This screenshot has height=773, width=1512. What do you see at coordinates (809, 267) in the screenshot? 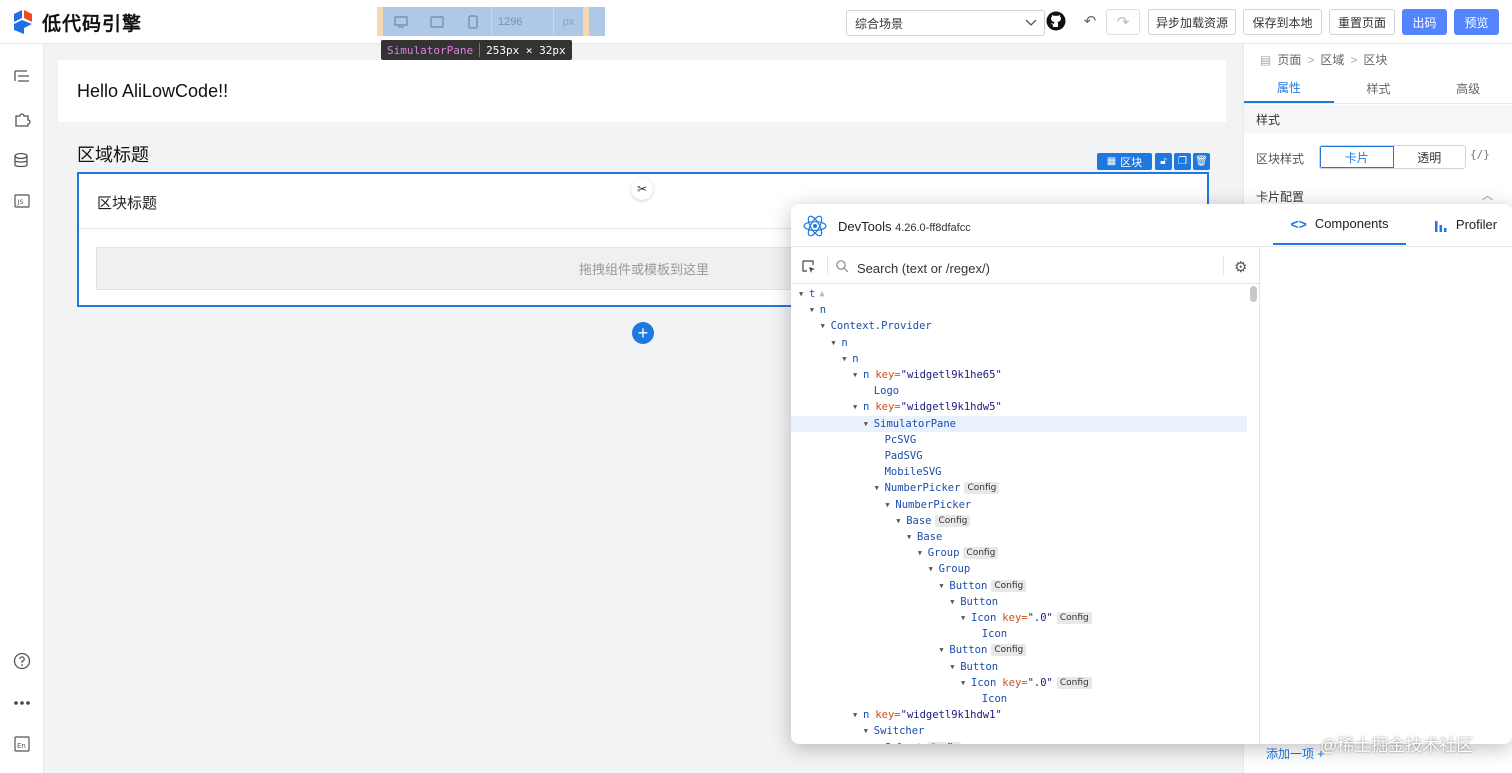
I see `inspect-element-icon` at bounding box center [809, 267].